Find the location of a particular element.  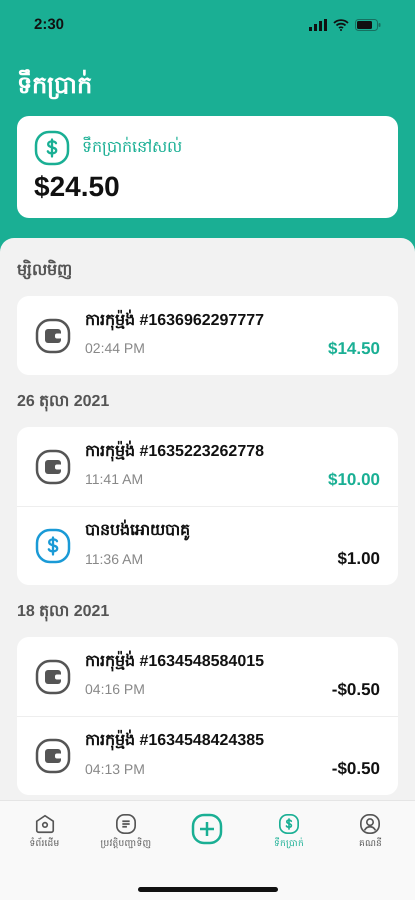

transaction-amount: $1.00 is located at coordinates (358, 559).